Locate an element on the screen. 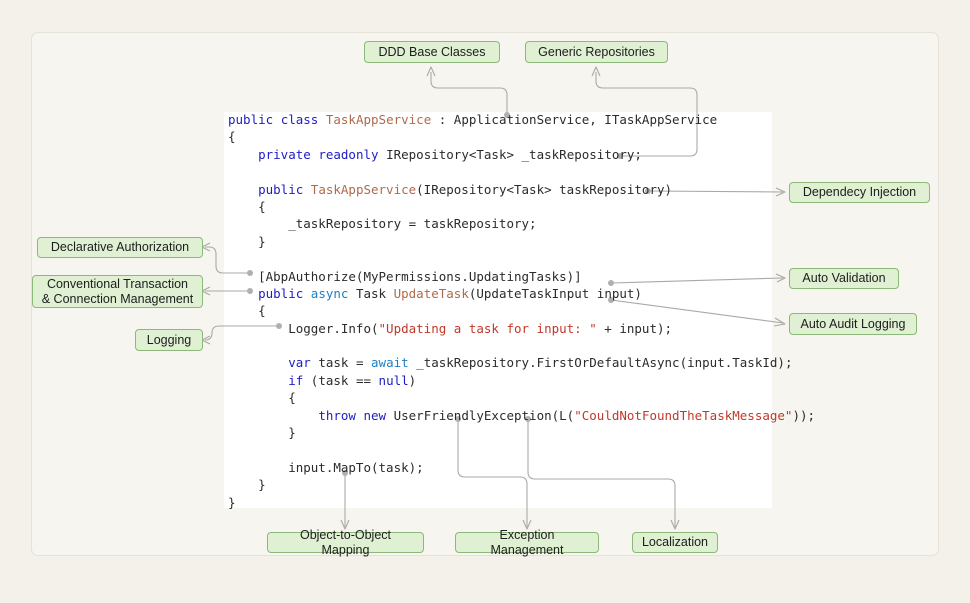 The width and height of the screenshot is (970, 603). code-token: new is located at coordinates (375, 415).